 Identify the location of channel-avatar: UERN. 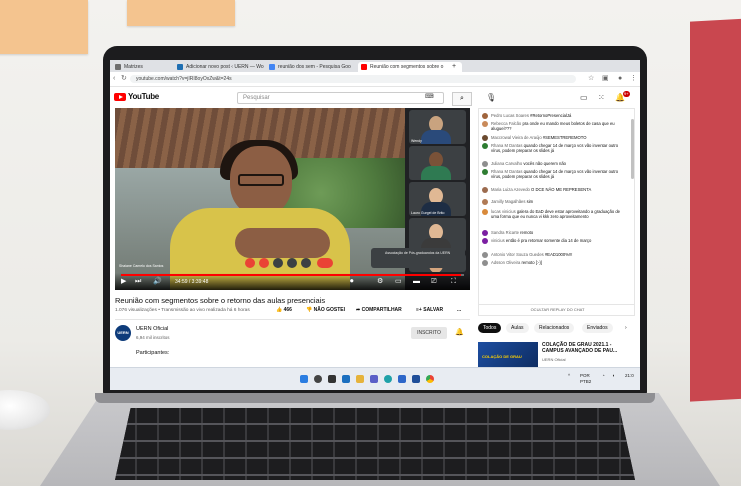
(123, 333).